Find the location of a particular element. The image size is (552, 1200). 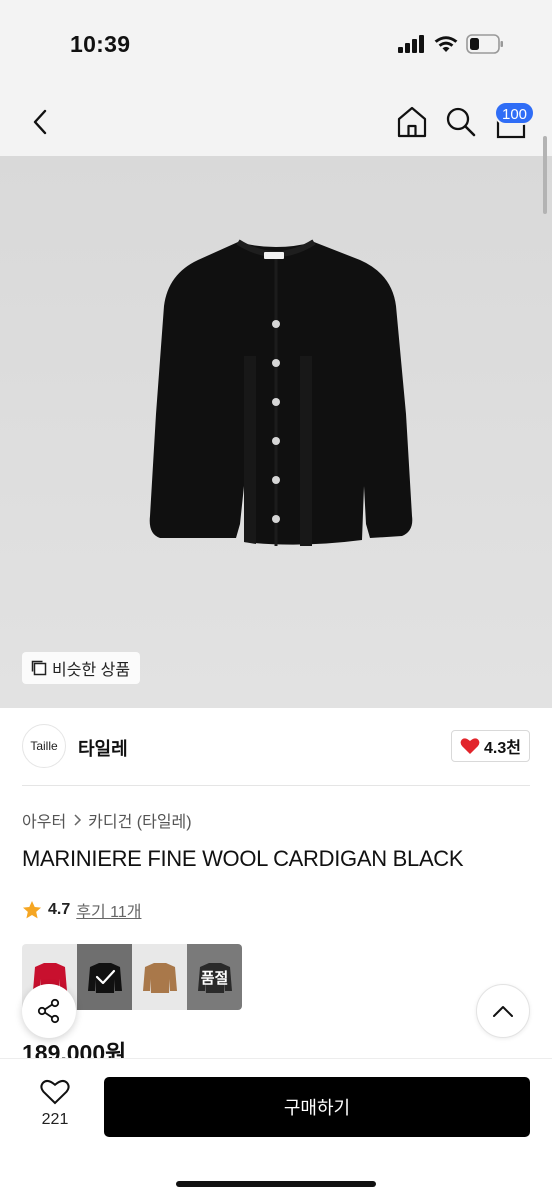

chevron-left-icon is located at coordinates (40, 122).